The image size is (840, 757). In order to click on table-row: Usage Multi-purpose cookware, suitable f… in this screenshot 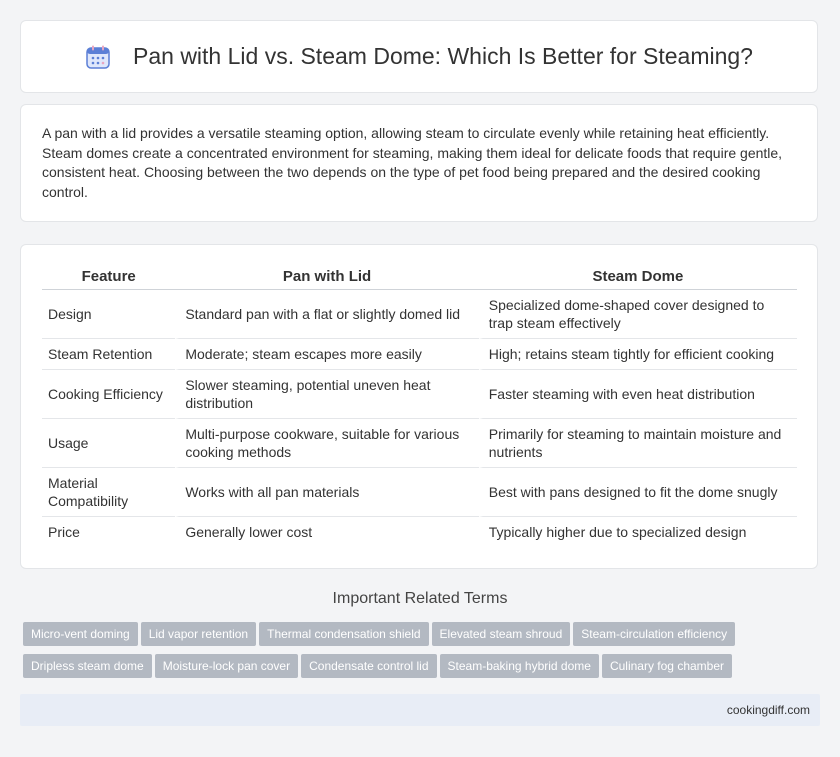, I will do `click(419, 443)`.